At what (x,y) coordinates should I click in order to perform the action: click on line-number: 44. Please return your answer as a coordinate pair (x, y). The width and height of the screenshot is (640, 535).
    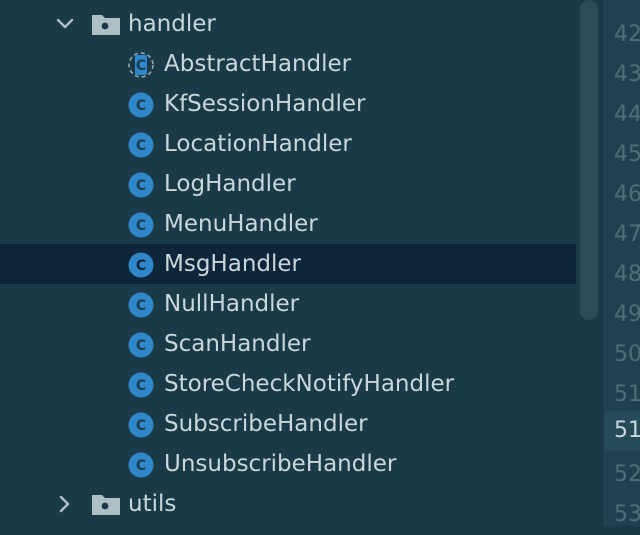
    Looking at the image, I should click on (627, 114).